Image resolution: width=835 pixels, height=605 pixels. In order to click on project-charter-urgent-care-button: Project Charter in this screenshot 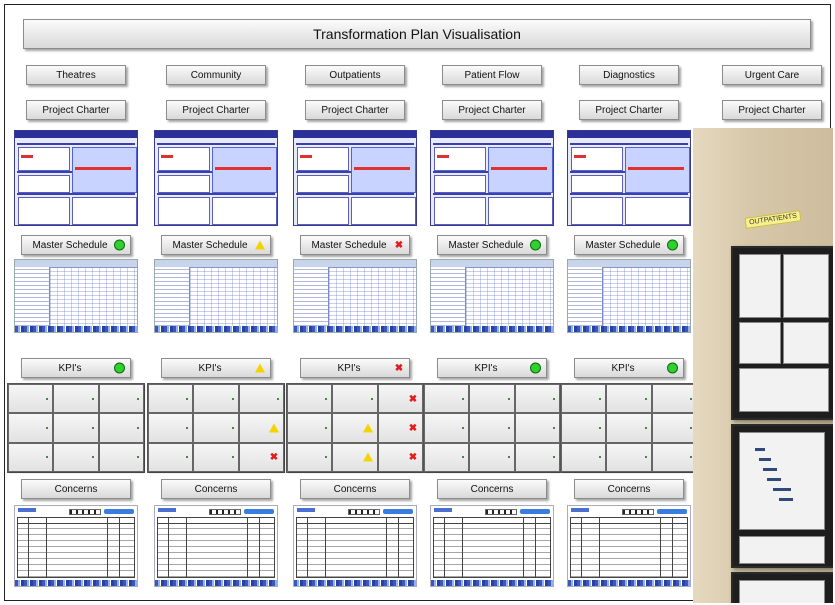, I will do `click(772, 110)`.